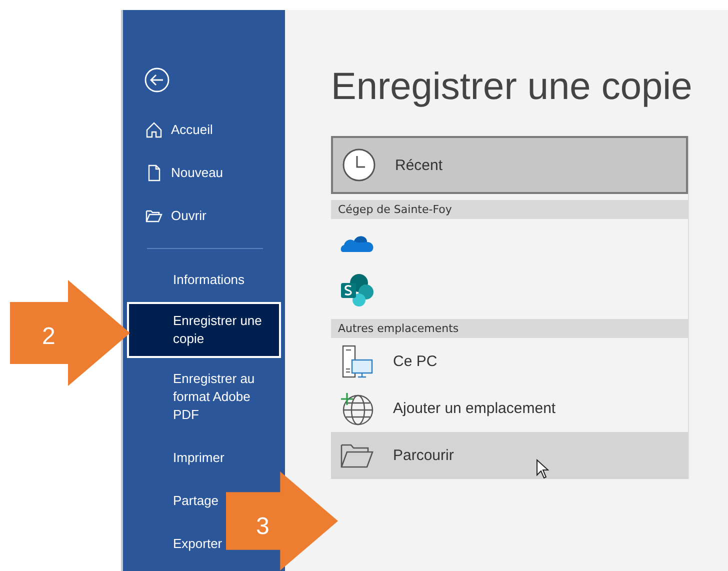 The width and height of the screenshot is (728, 571). I want to click on folder-icon, so click(357, 455).